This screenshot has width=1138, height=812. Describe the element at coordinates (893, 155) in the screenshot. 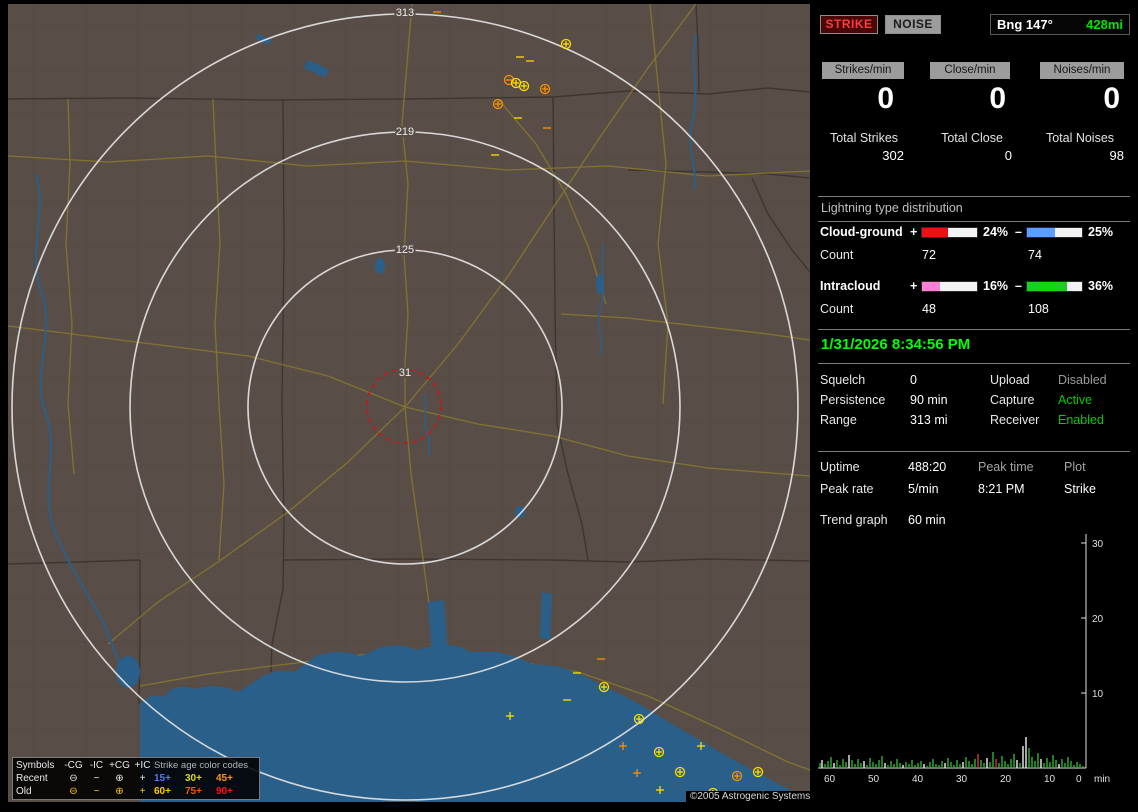

I see `total-strikes-value: 302` at that location.